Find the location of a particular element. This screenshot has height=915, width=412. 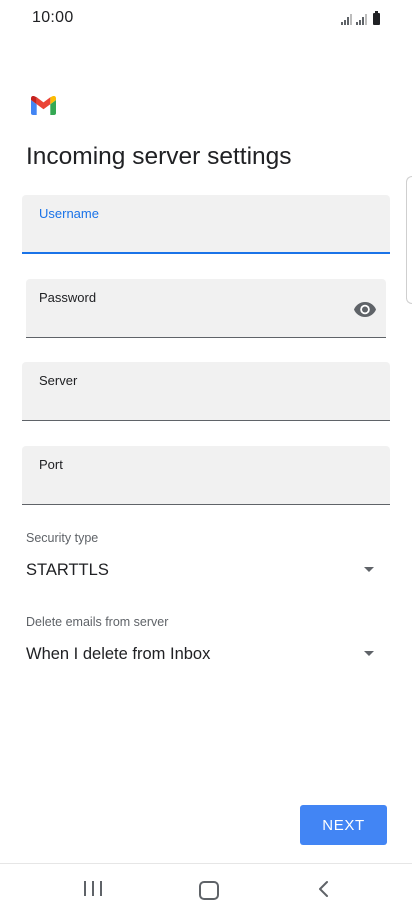

status-icons is located at coordinates (360, 18).